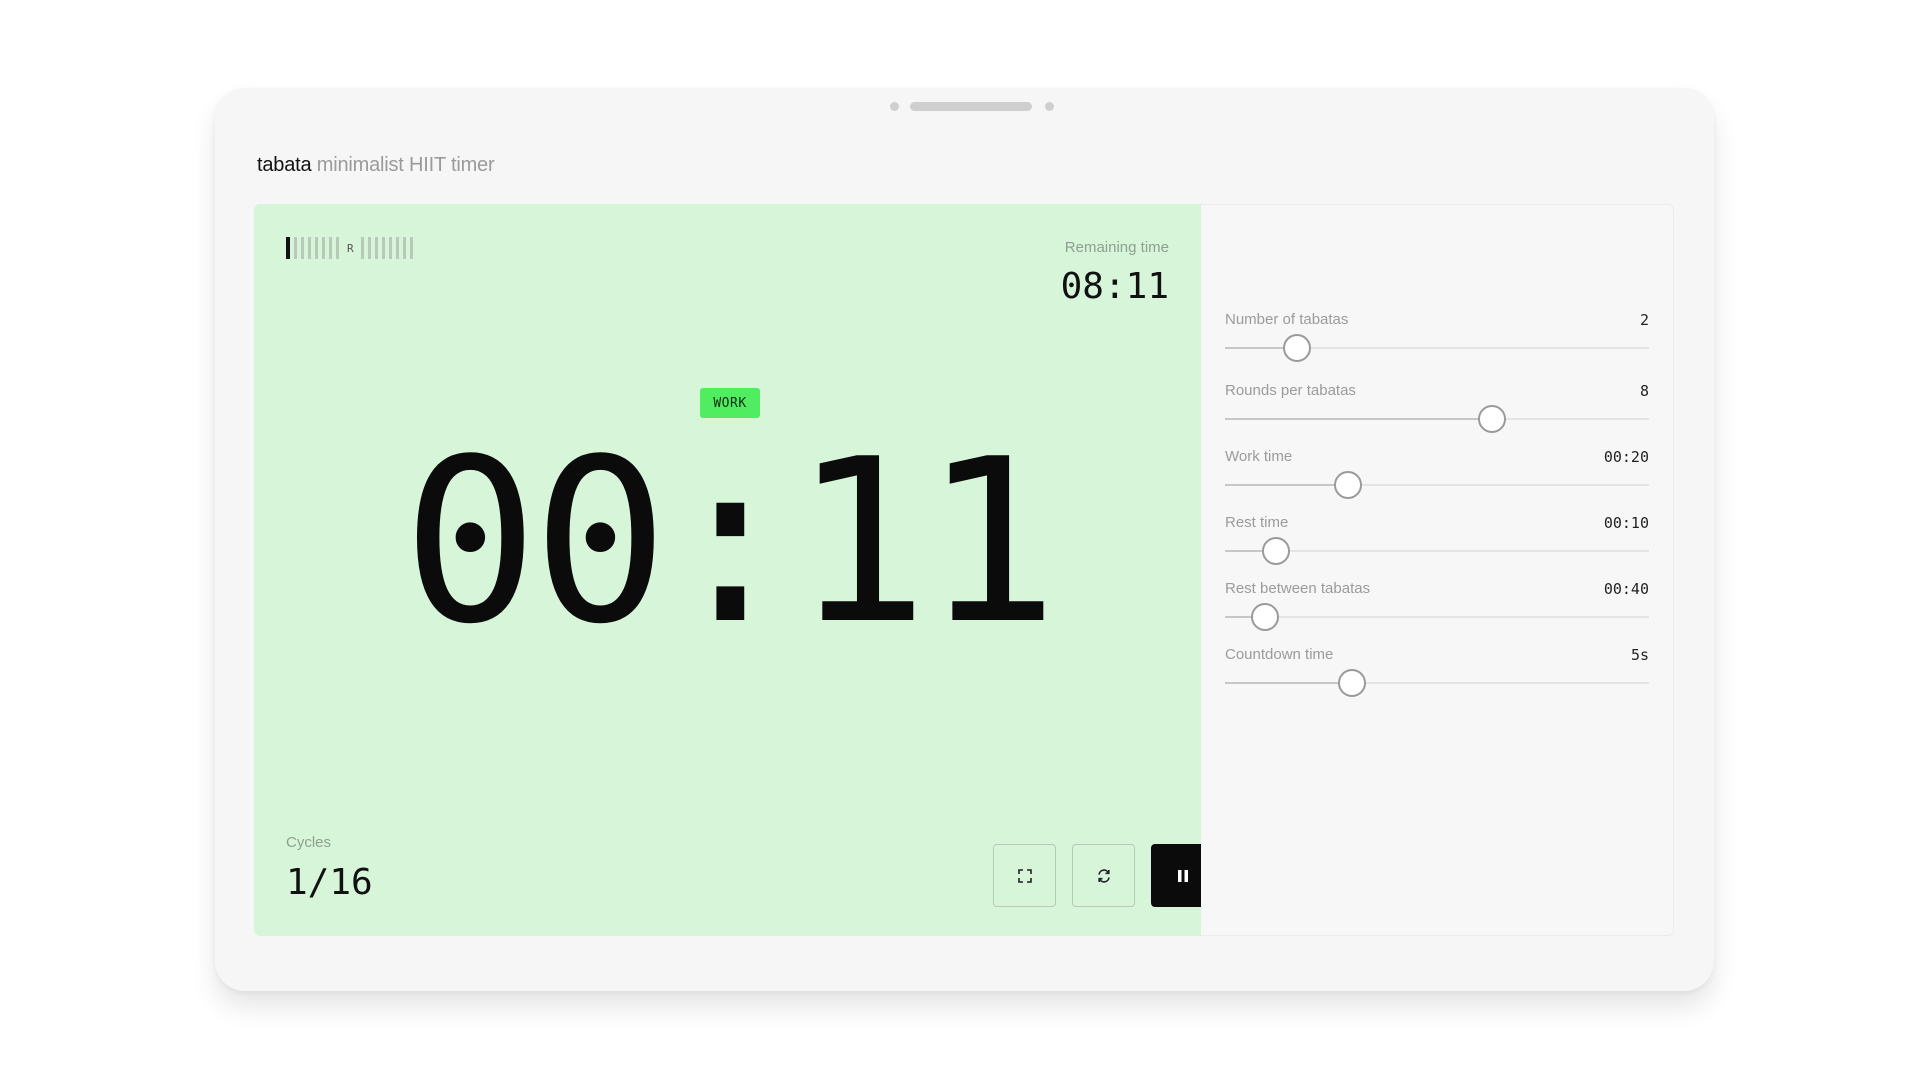 This screenshot has width=1920, height=1080. I want to click on current-interval-clock: 00:11, so click(730, 542).